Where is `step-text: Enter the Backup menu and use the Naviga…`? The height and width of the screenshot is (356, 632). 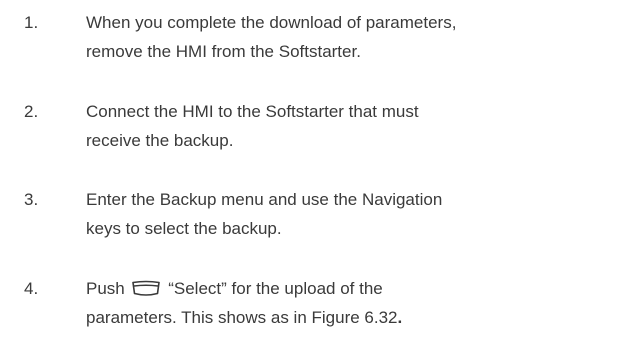
step-text: Enter the Backup menu and use the Naviga… is located at coordinates (359, 214).